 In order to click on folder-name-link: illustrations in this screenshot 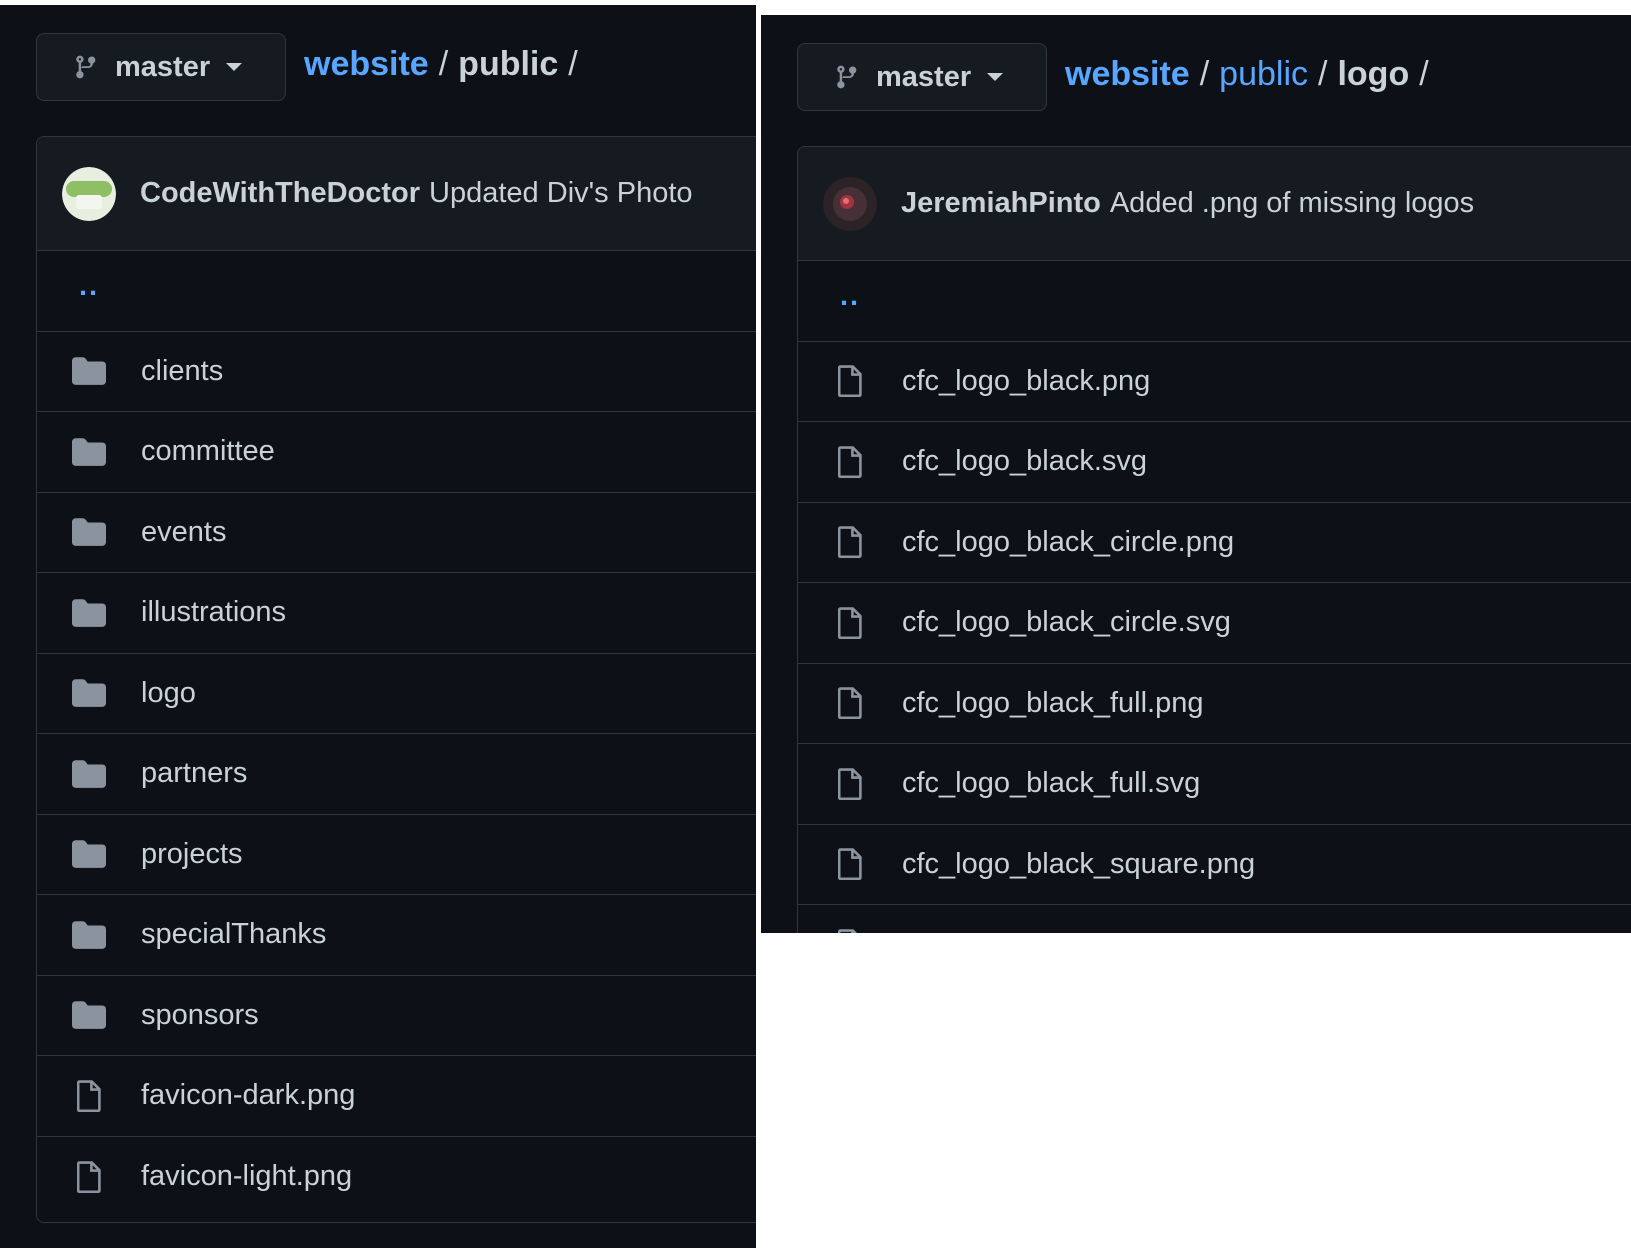, I will do `click(213, 612)`.